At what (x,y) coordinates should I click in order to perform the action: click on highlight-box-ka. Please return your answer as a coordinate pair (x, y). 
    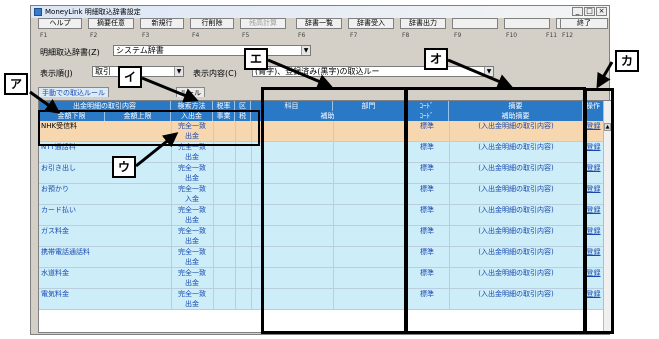
    Looking at the image, I should click on (599, 211).